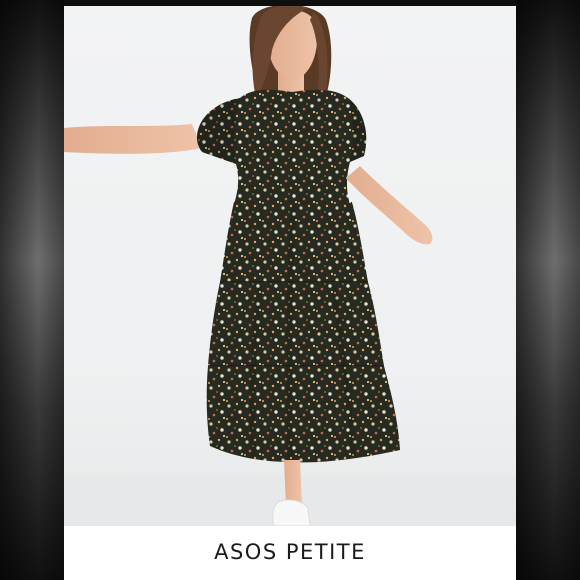  What do you see at coordinates (32, 290) in the screenshot?
I see `left-blur-border` at bounding box center [32, 290].